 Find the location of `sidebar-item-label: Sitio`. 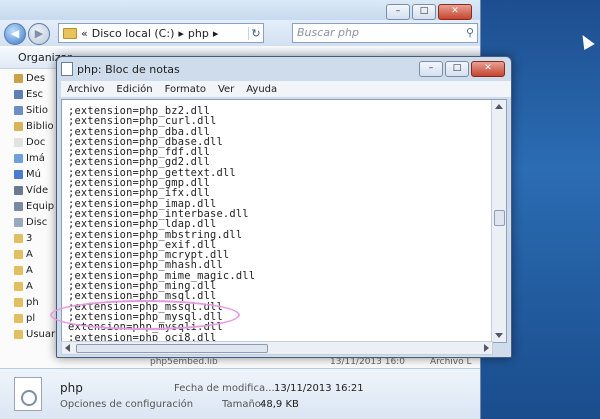

sidebar-item-label: Sitio is located at coordinates (37, 110).